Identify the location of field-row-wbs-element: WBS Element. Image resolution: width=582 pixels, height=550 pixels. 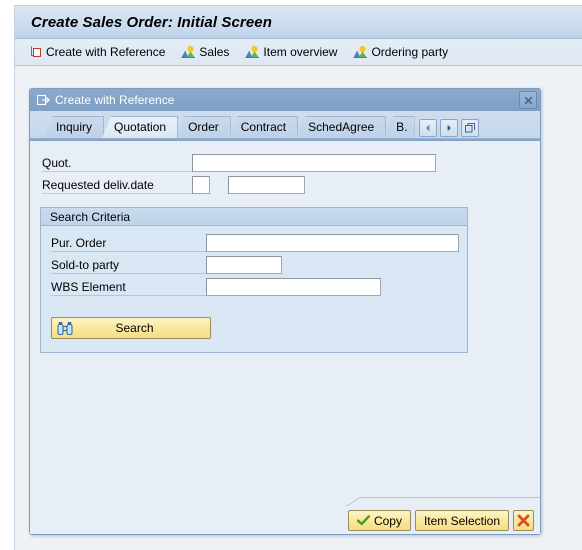
(254, 287).